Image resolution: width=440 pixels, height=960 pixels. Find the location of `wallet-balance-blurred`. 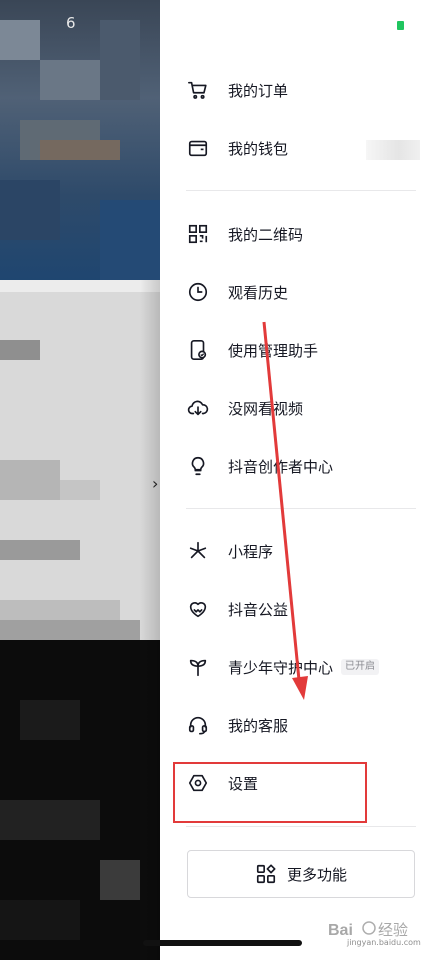

wallet-balance-blurred is located at coordinates (393, 150).